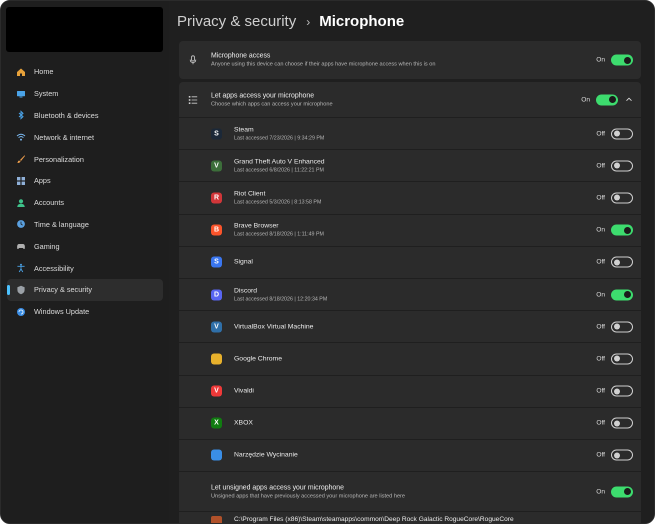 This screenshot has height=524, width=655. I want to click on chrome-icon, so click(216, 359).